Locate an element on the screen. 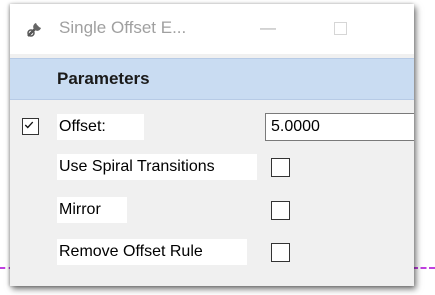  offset-enable-checkbox is located at coordinates (30, 126).